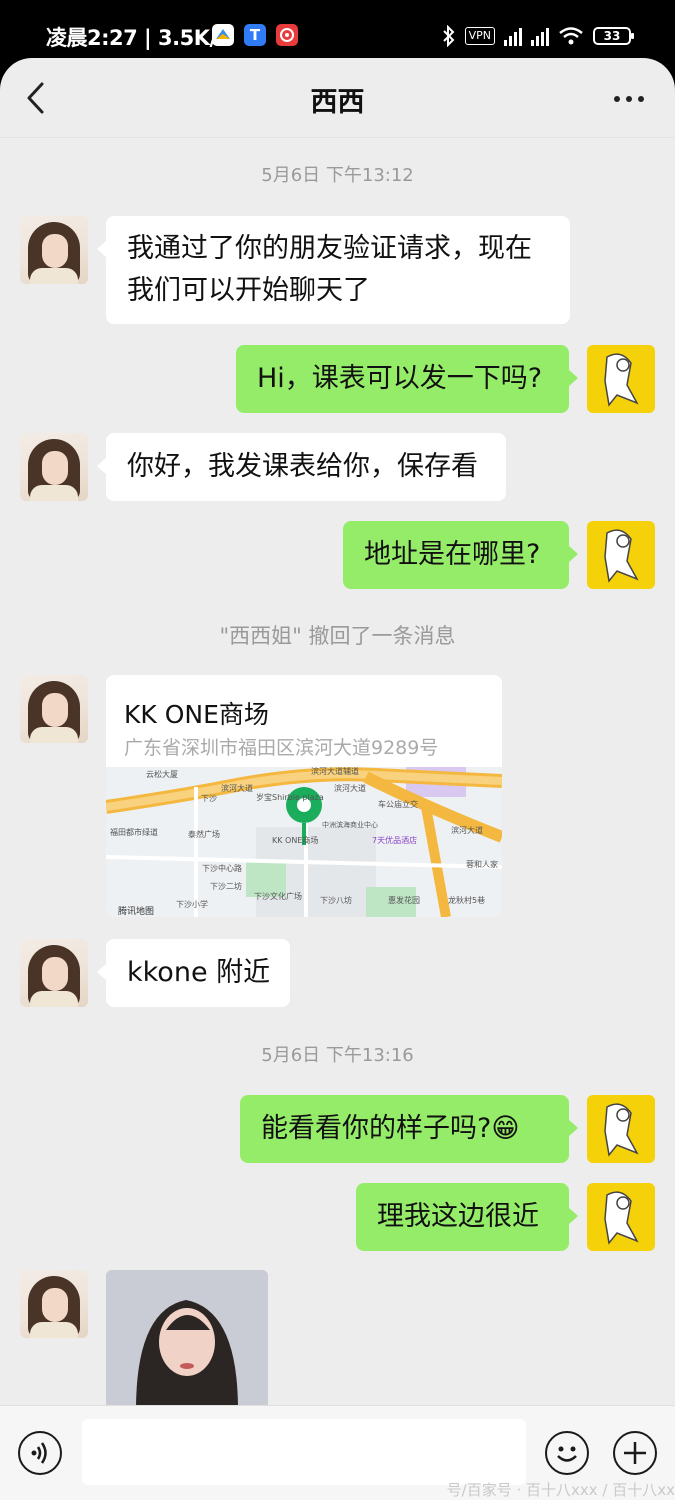  I want to click on emoji-button, so click(567, 1453).